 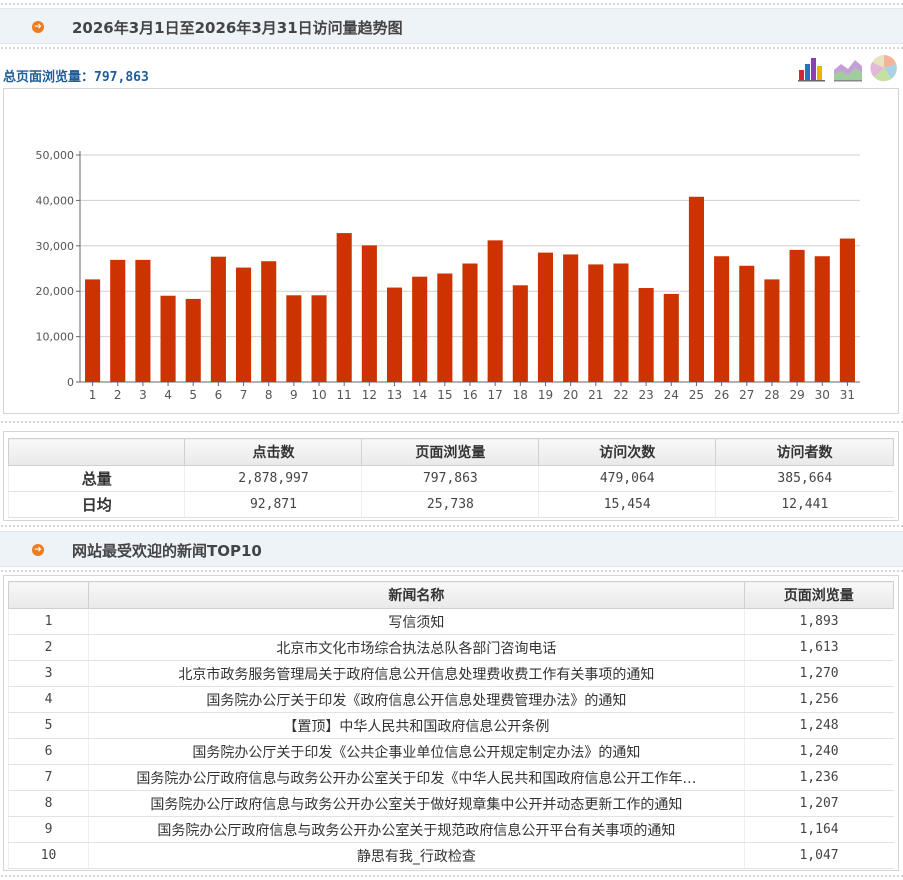 What do you see at coordinates (671, 395) in the screenshot?
I see `x-tick-label: 24` at bounding box center [671, 395].